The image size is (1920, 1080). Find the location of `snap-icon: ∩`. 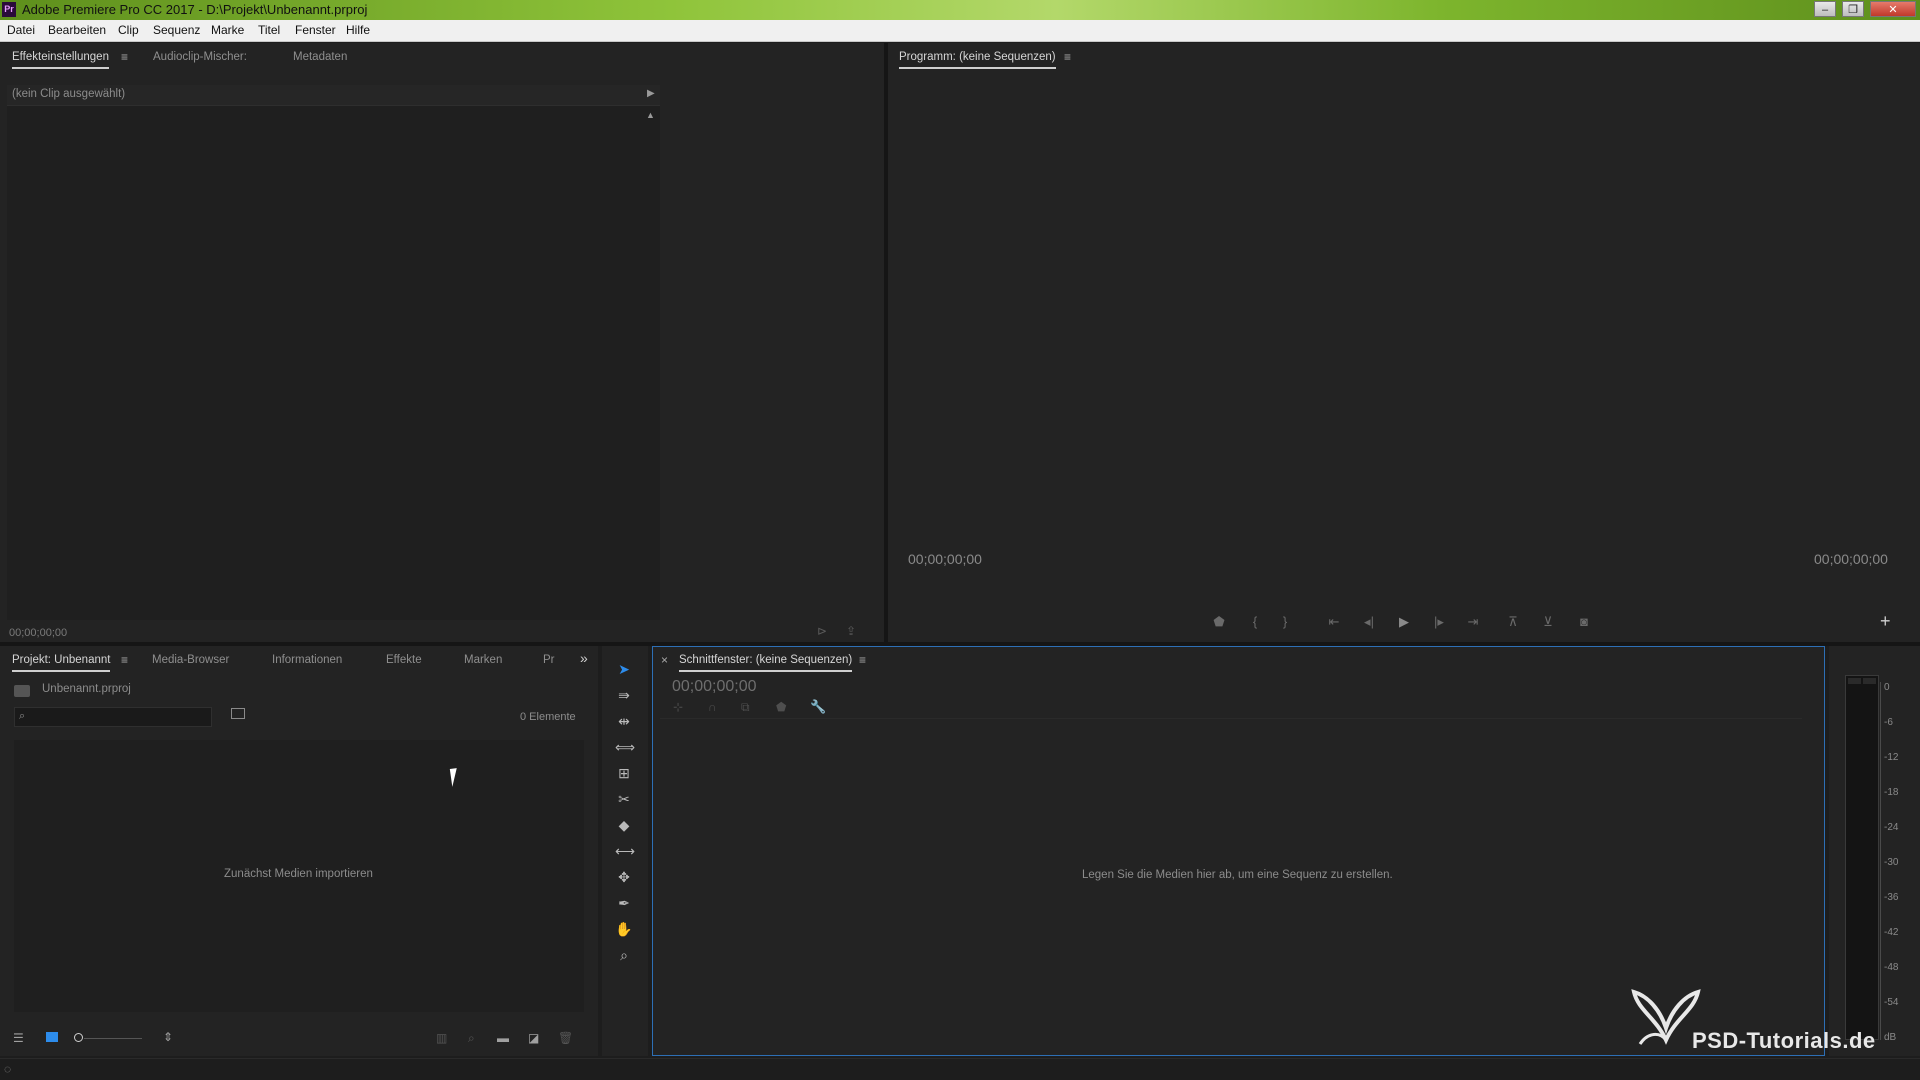

snap-icon: ∩ is located at coordinates (712, 707).